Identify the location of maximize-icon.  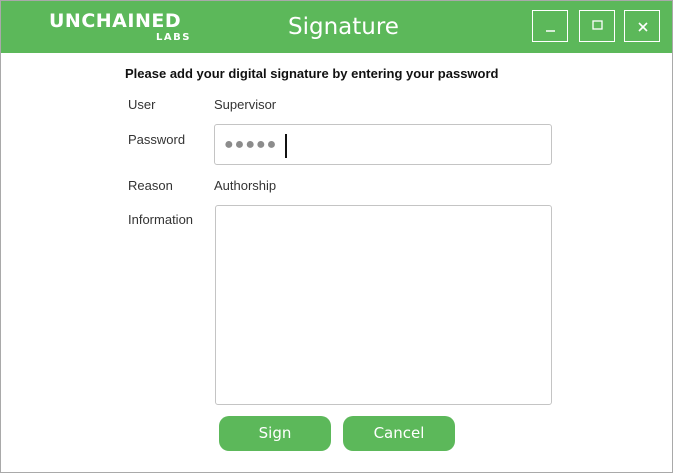
(597, 25).